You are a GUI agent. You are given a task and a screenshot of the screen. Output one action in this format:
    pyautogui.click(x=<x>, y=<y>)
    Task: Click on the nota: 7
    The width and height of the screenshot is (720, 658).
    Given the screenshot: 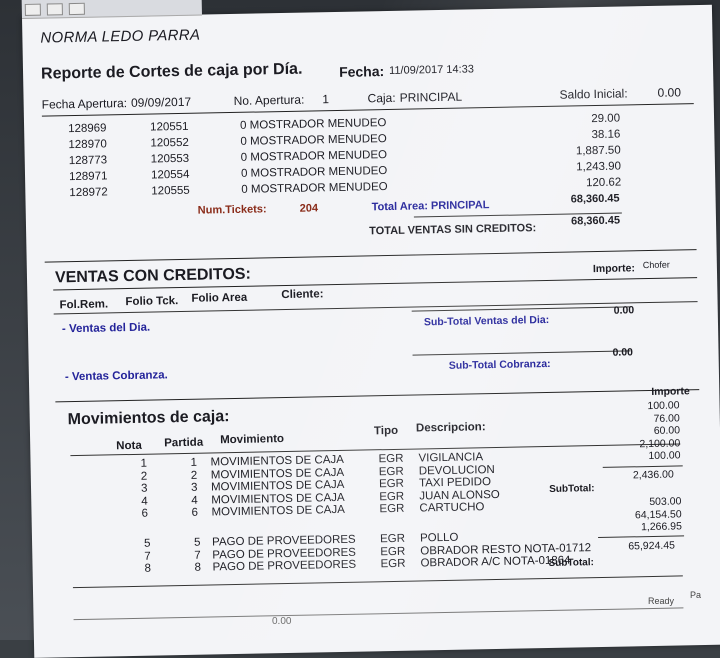 What is the action you would take?
    pyautogui.click(x=147, y=556)
    